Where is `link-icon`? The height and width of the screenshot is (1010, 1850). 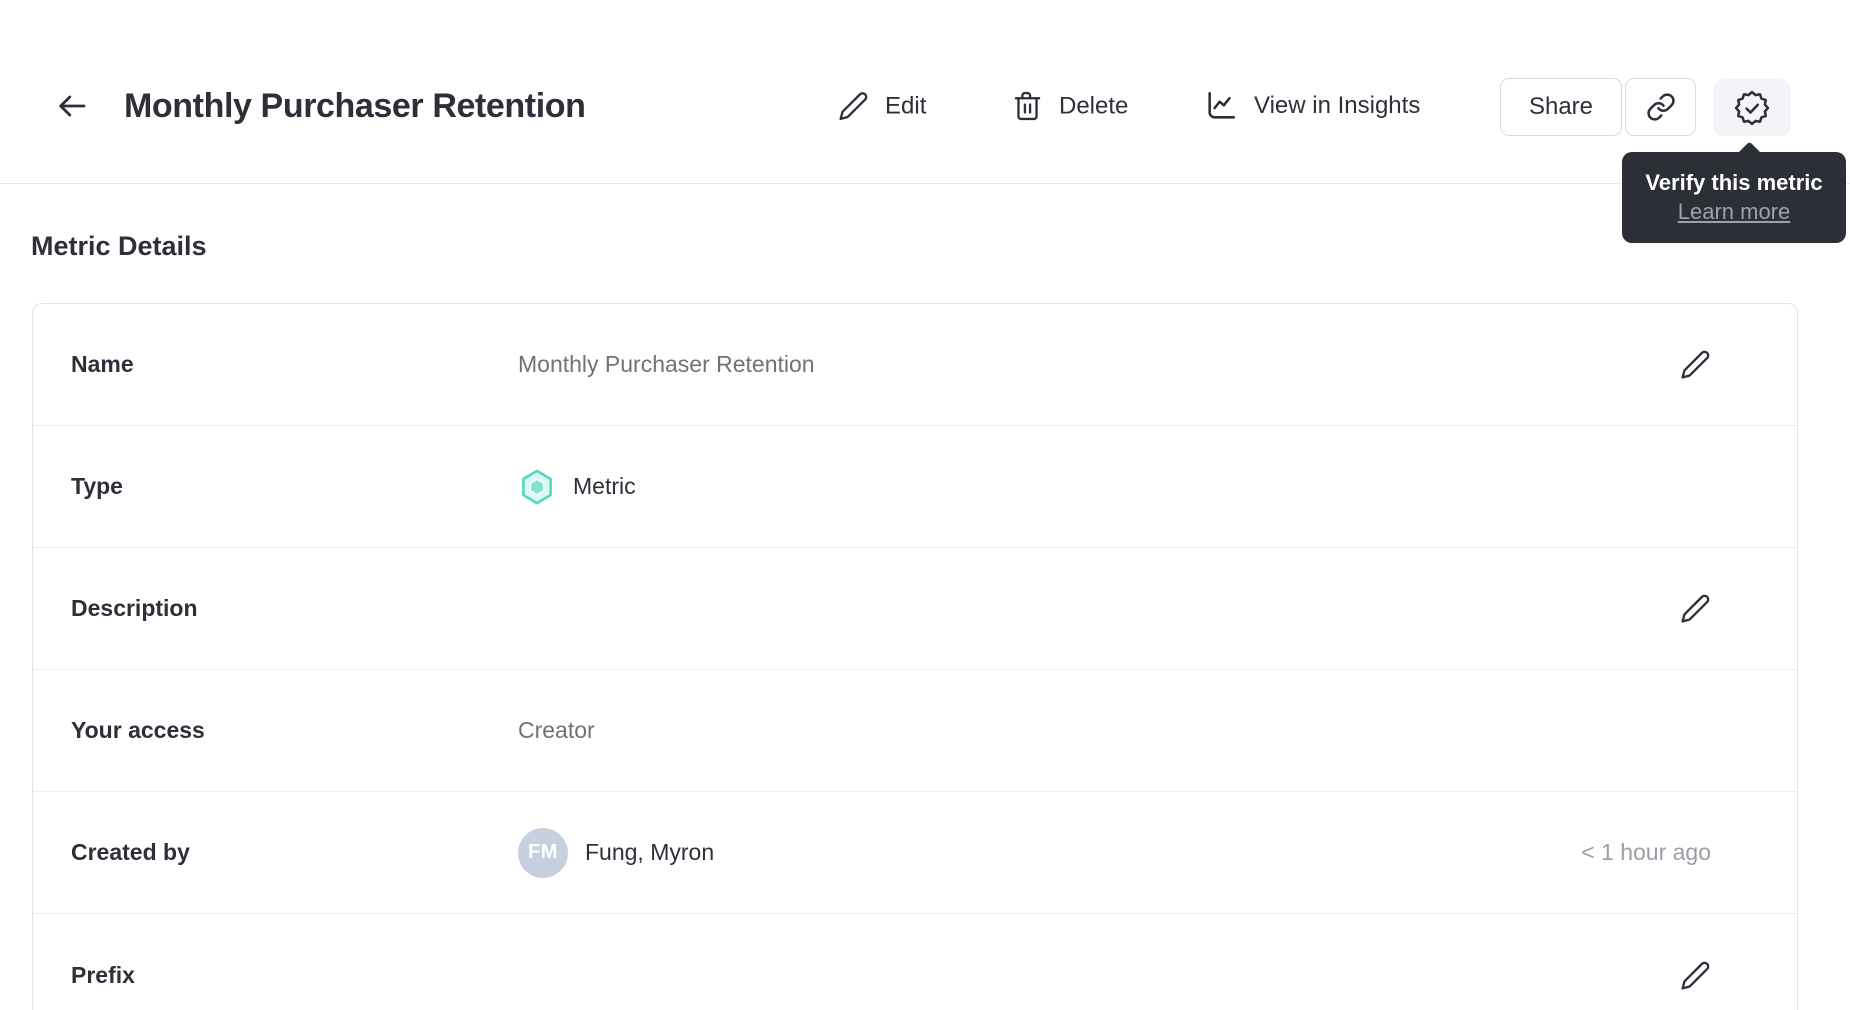 link-icon is located at coordinates (1661, 107).